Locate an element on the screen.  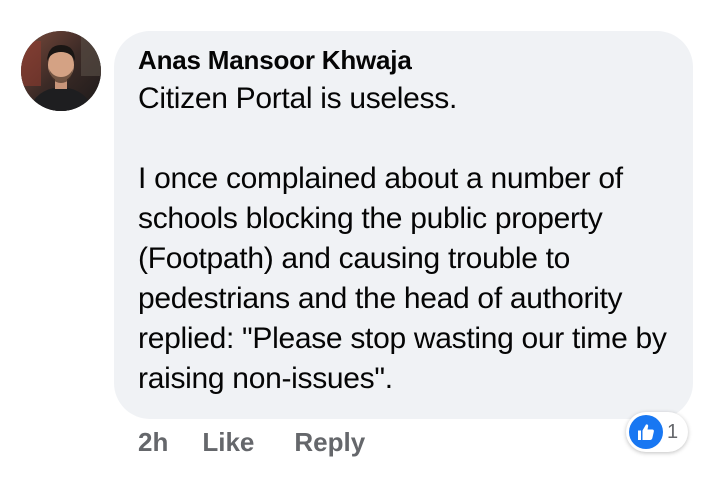
comment-actions: 2h Like Reply is located at coordinates (251, 442).